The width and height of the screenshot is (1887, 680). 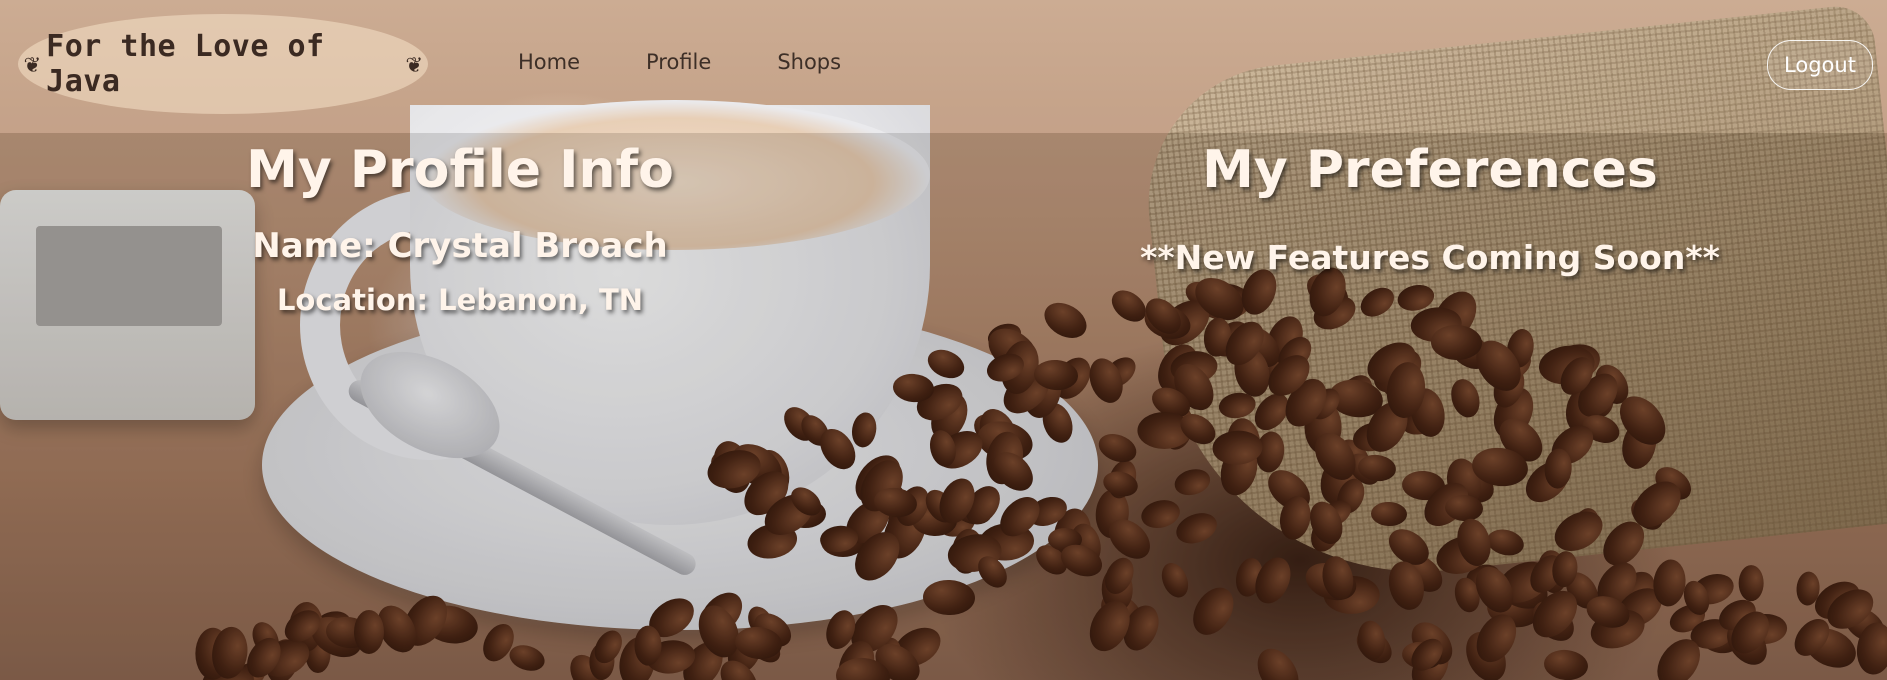 What do you see at coordinates (1430, 170) in the screenshot?
I see `preferences-heading: My Preferences` at bounding box center [1430, 170].